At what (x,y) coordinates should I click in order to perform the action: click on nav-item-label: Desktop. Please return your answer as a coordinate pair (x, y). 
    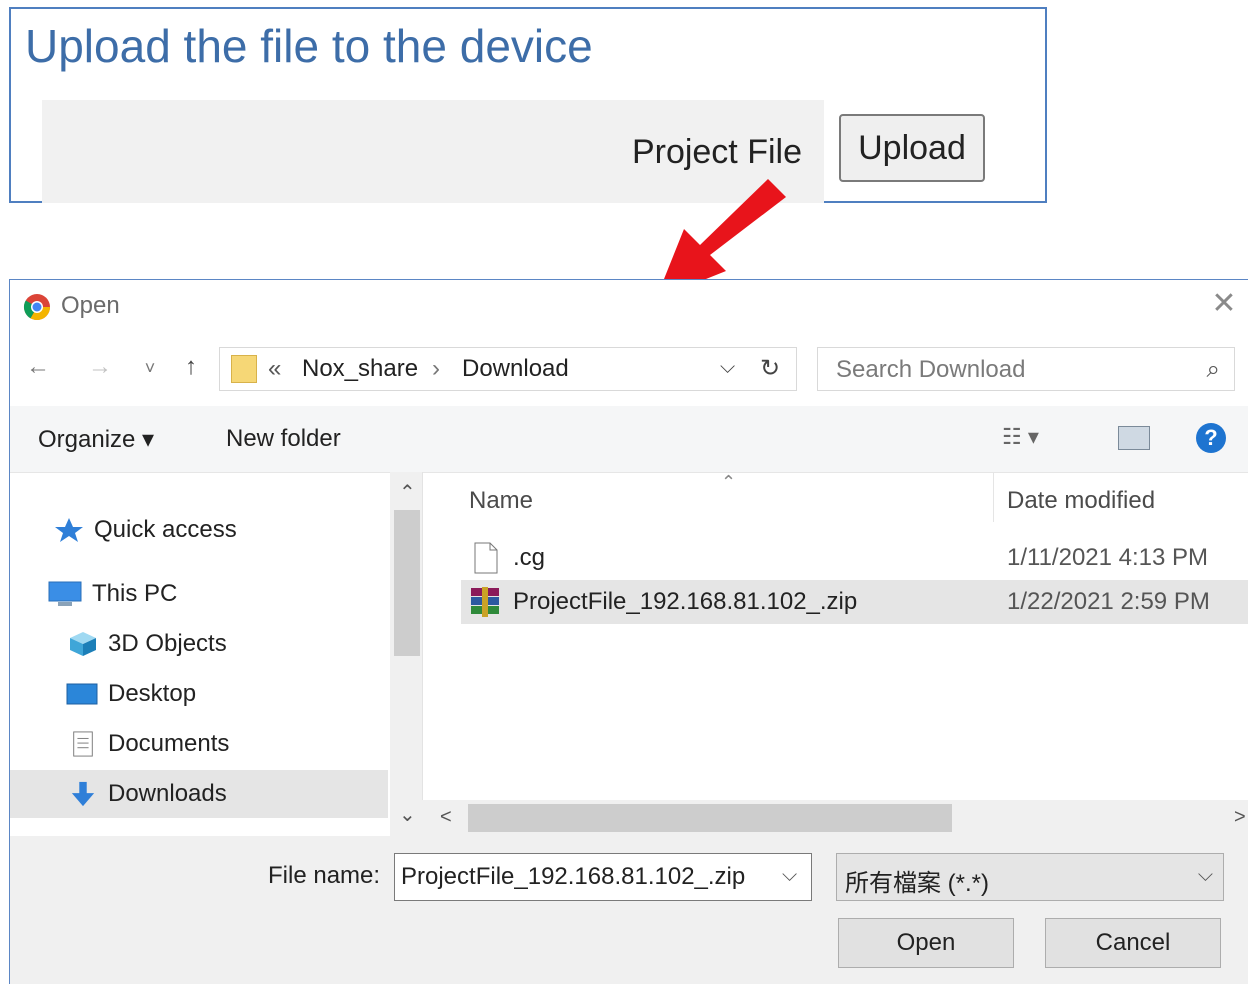
    Looking at the image, I should click on (152, 693).